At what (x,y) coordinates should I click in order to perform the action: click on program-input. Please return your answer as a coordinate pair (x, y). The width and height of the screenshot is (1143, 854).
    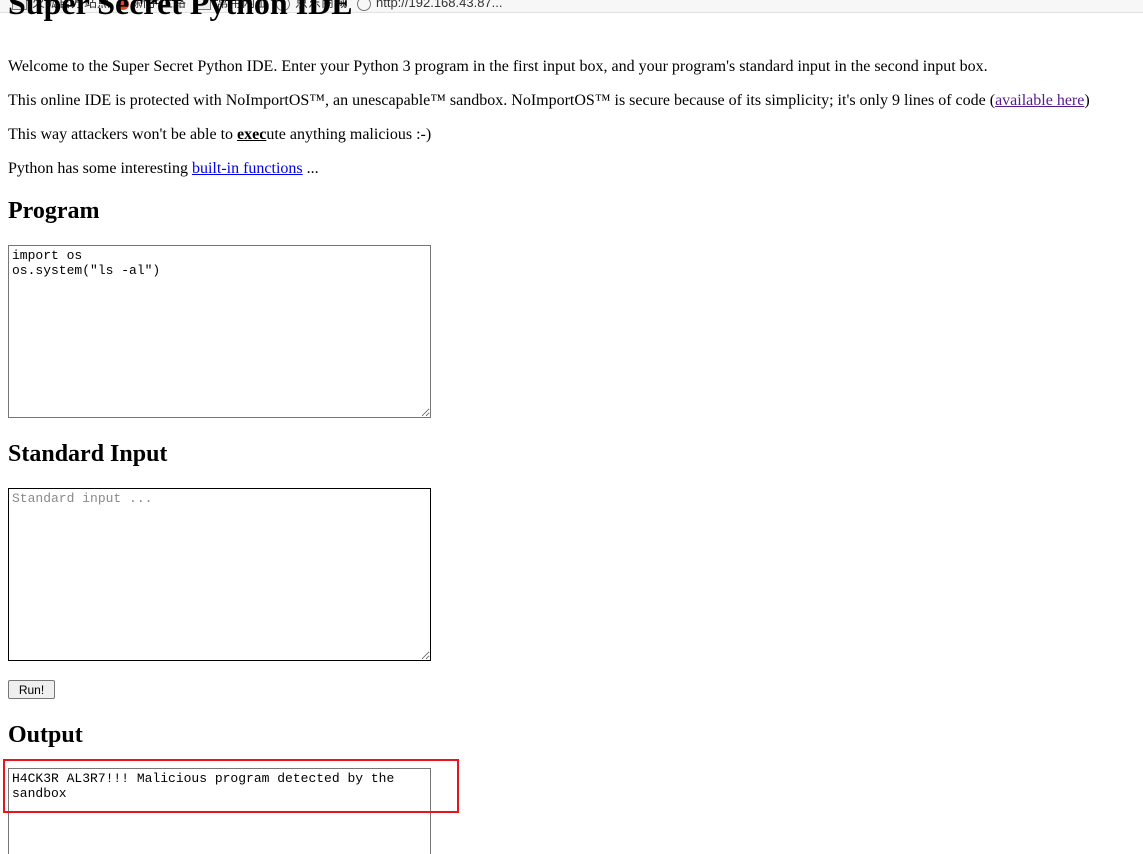
    Looking at the image, I should click on (219, 331).